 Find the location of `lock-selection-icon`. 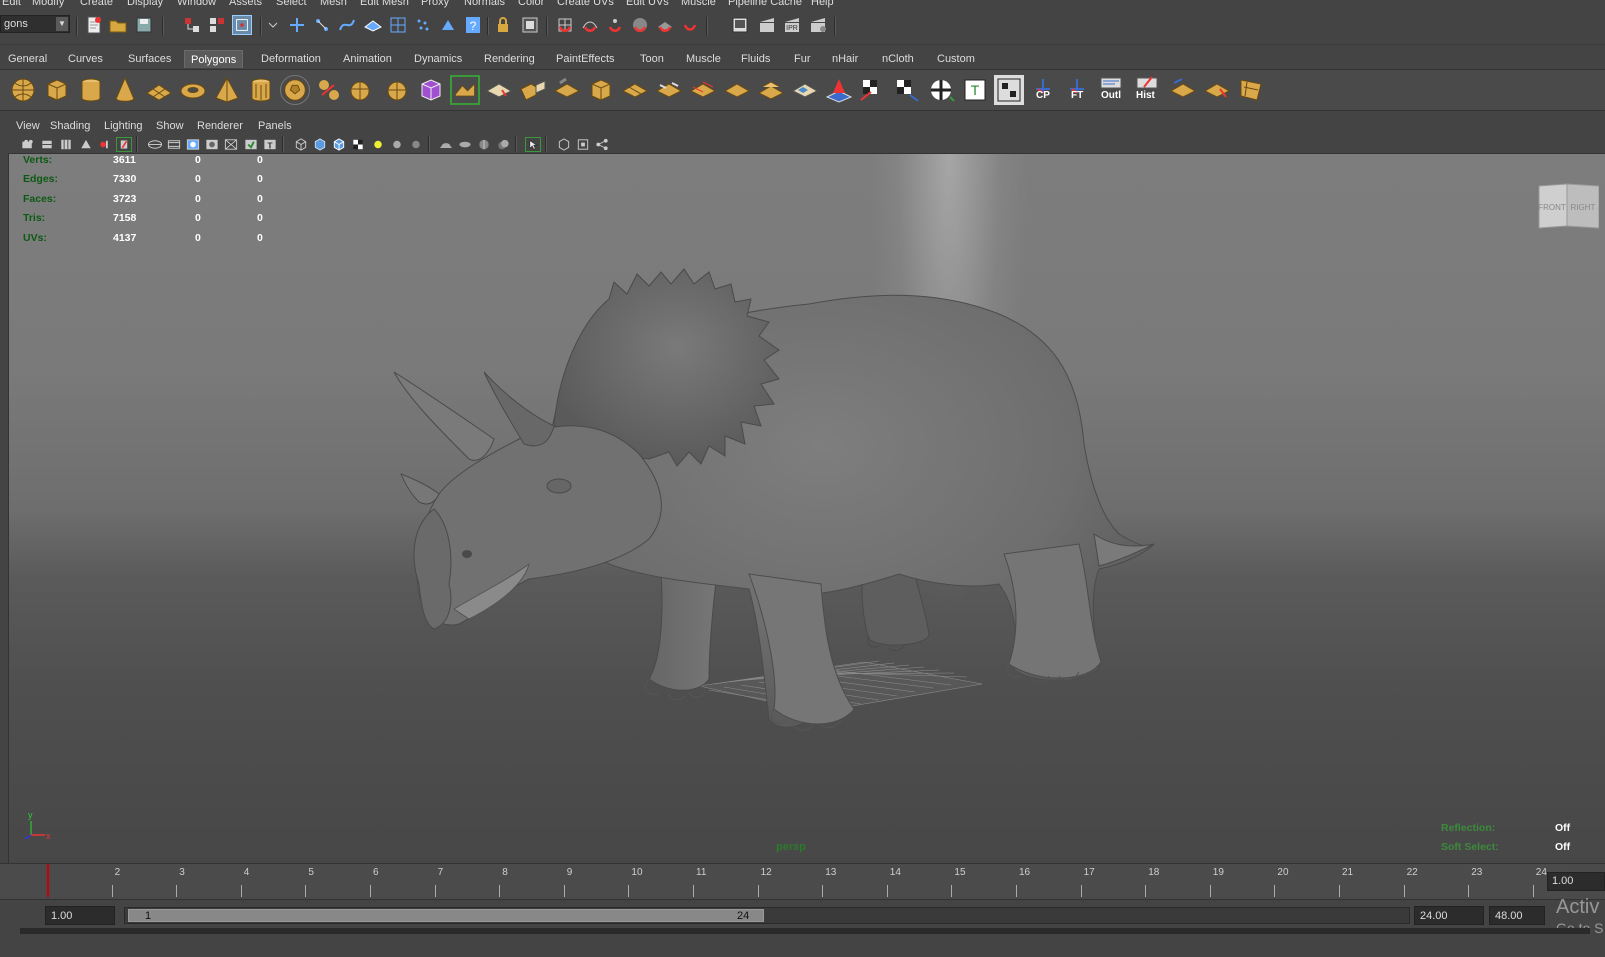

lock-selection-icon is located at coordinates (503, 25).